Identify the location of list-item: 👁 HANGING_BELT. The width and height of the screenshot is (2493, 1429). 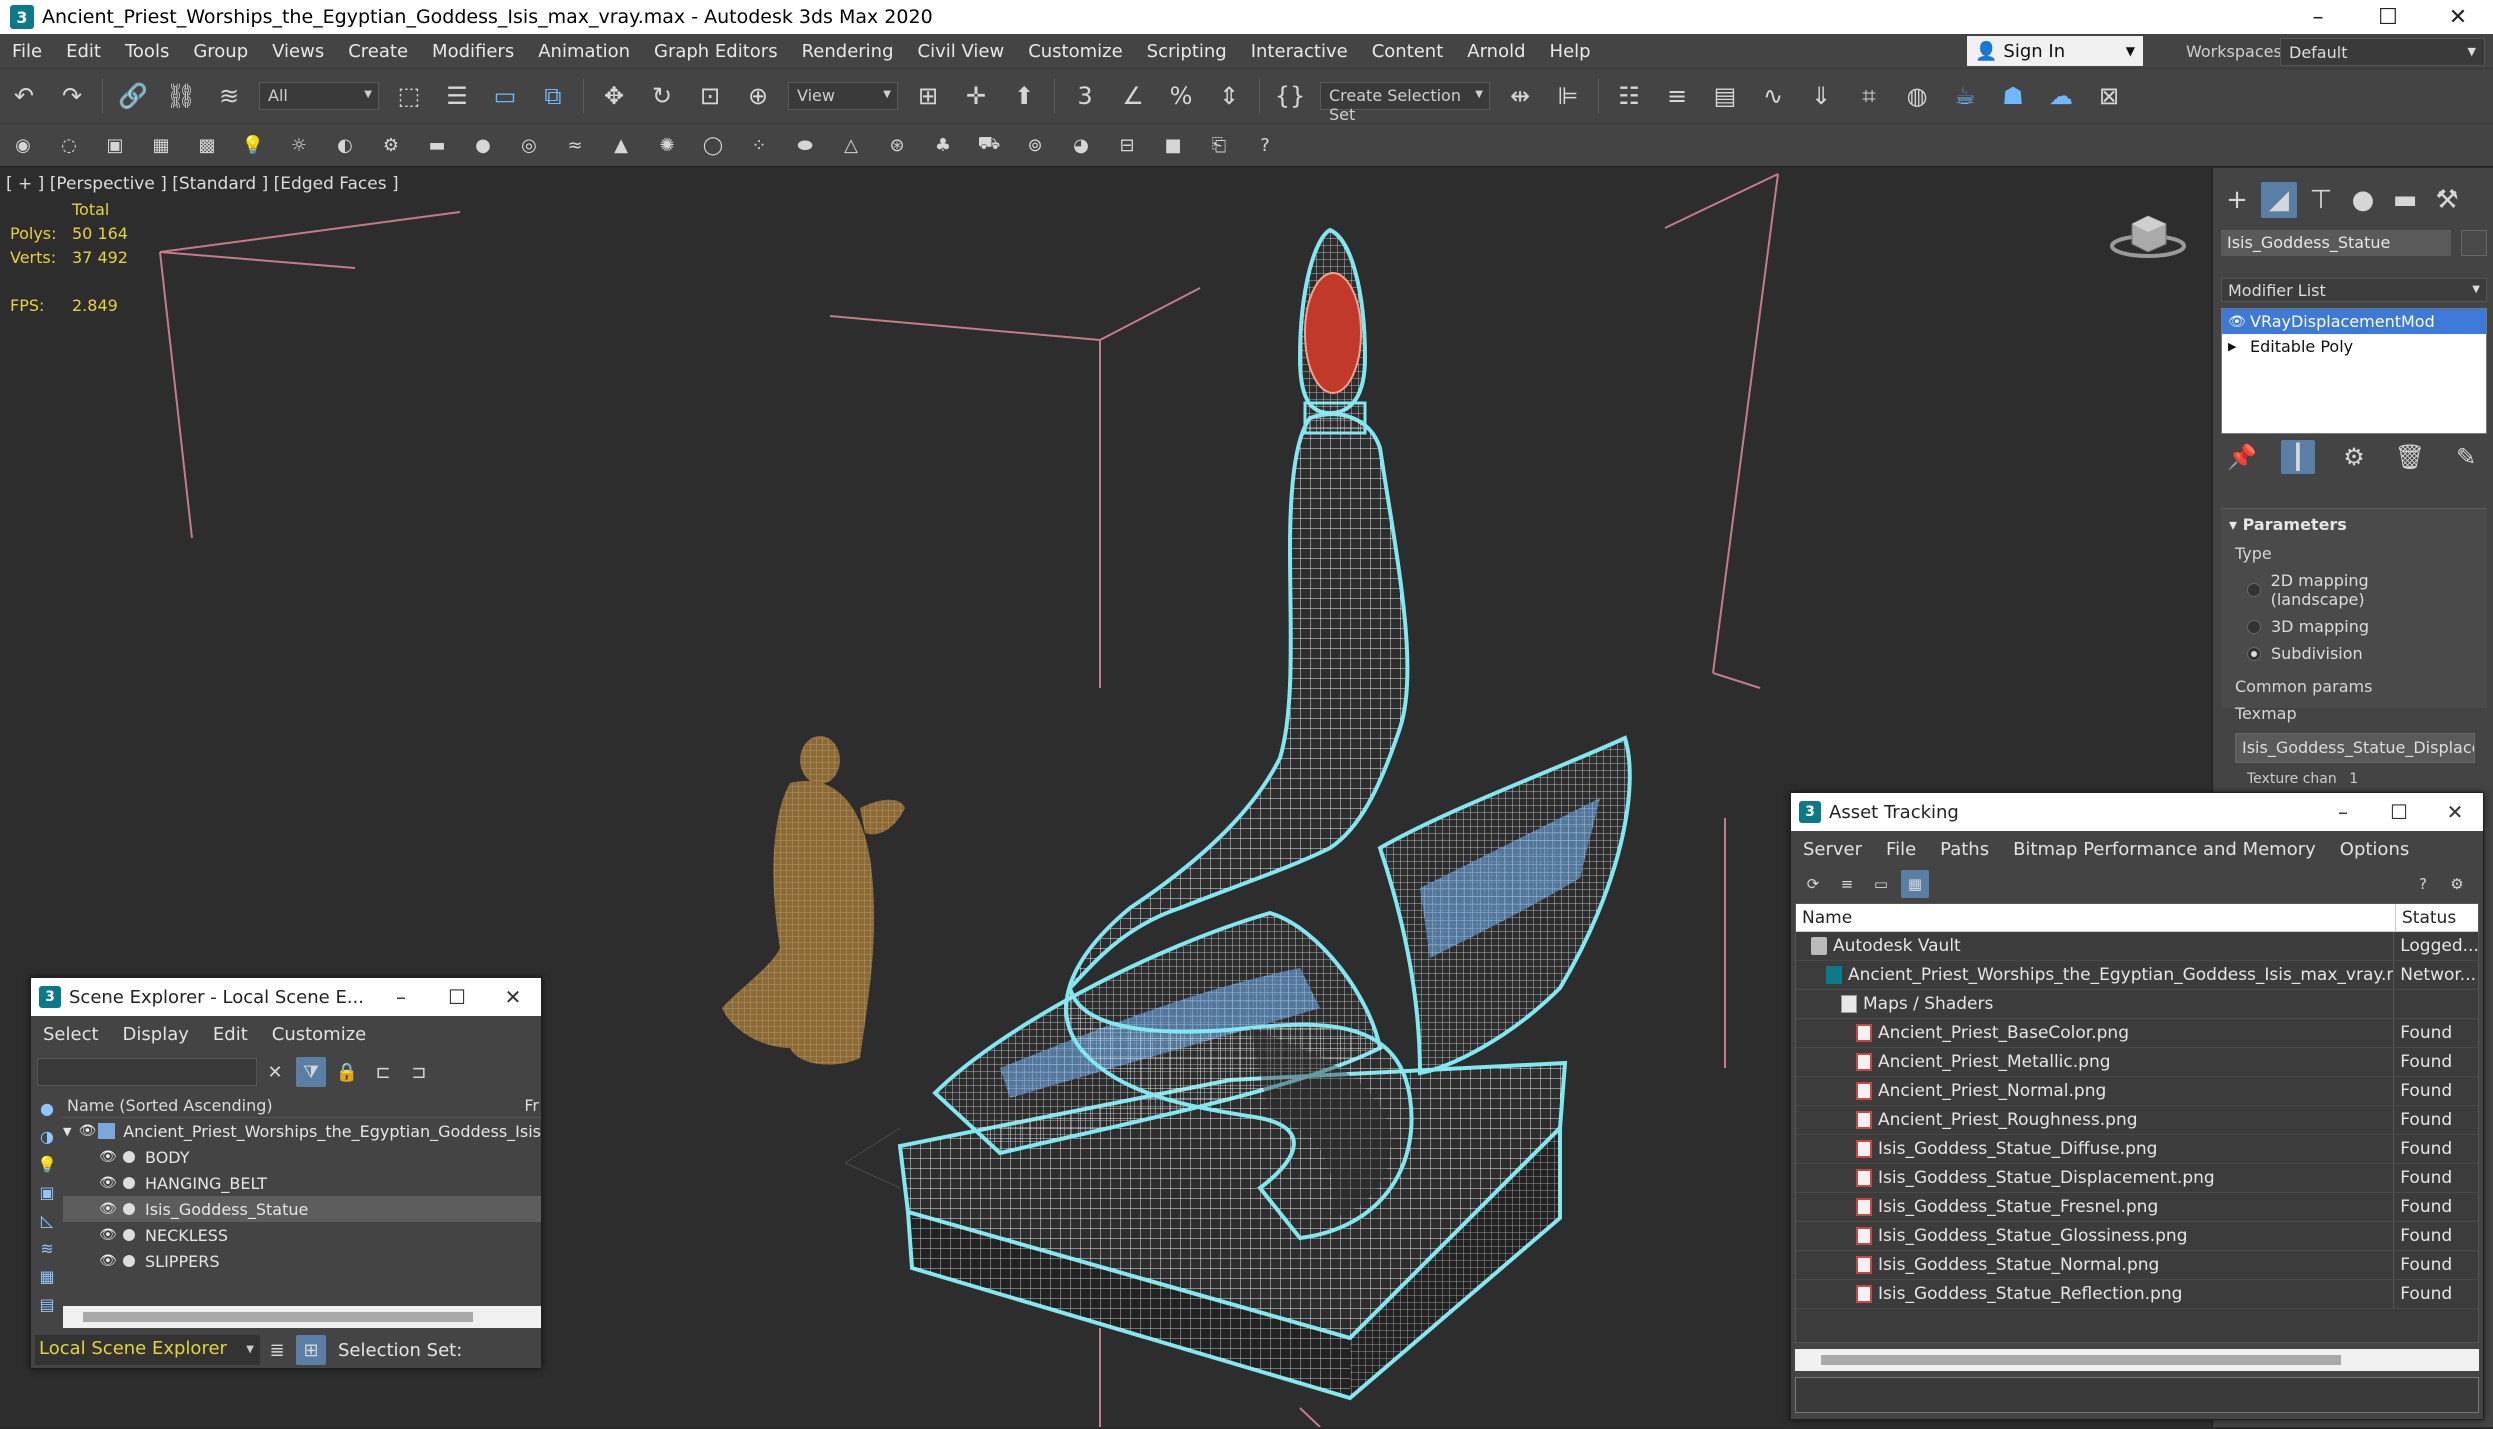
(302, 1183).